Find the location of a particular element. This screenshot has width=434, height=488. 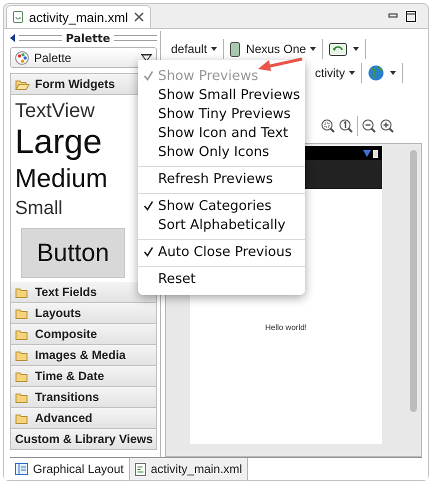

menu-item: Show Only Icons is located at coordinates (221, 151).